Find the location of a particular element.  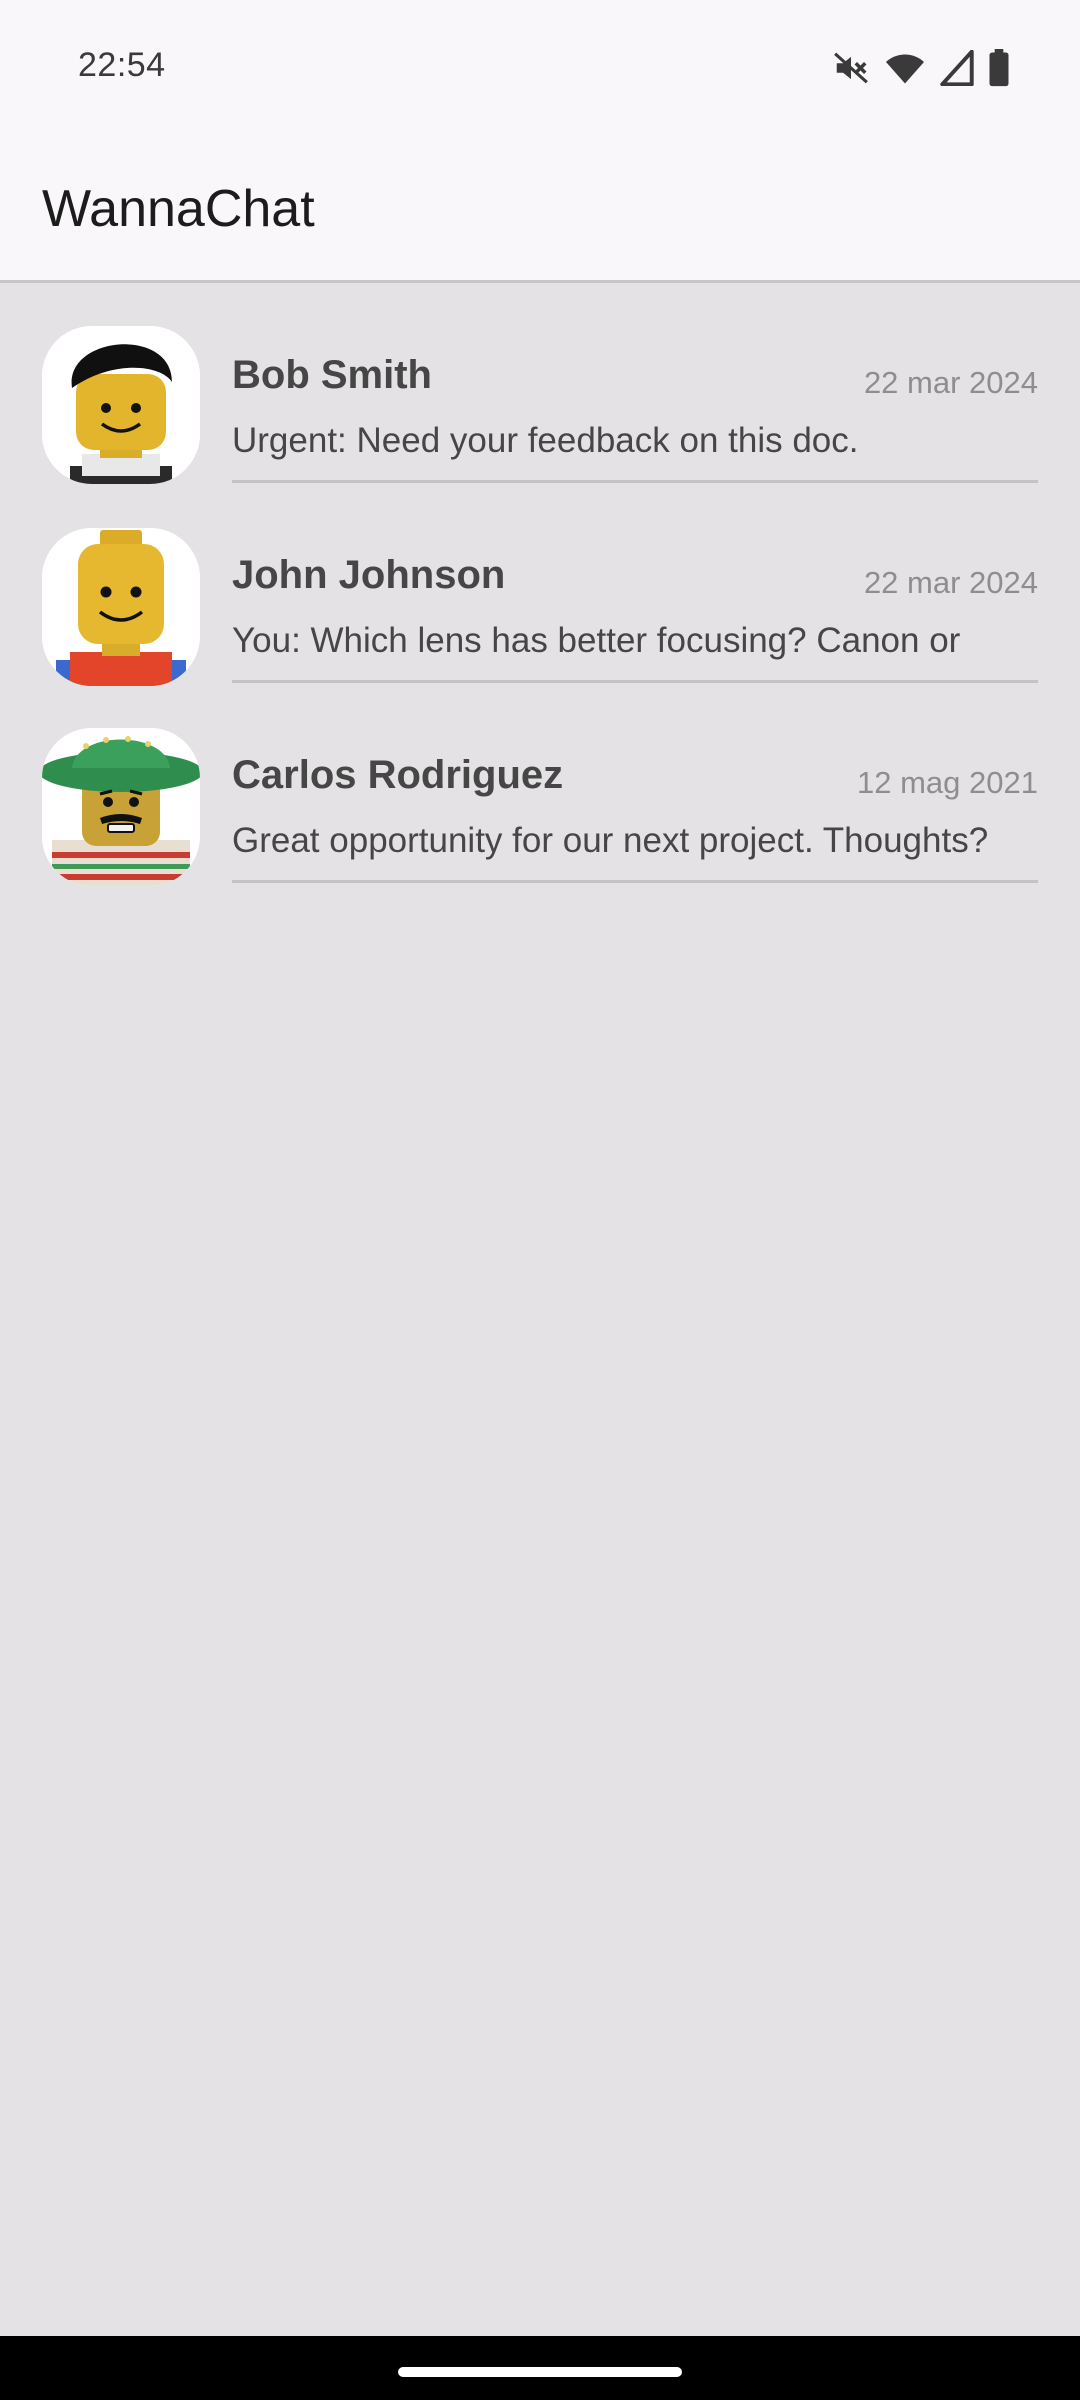

status-icons is located at coordinates (921, 68).